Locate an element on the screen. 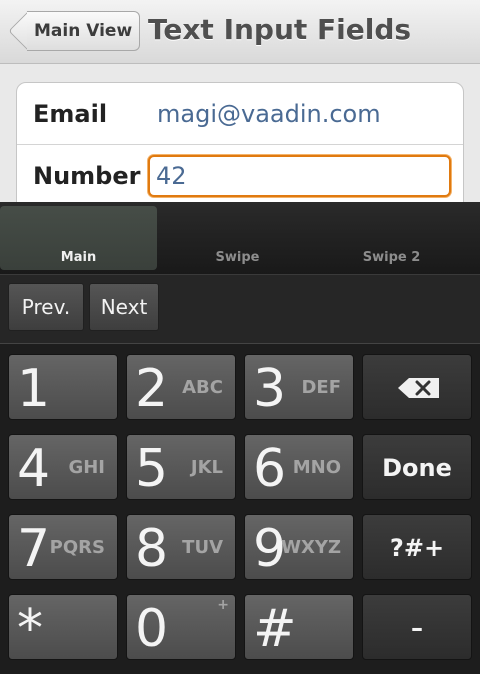 This screenshot has width=480, height=674. key-0-digit: 0 is located at coordinates (152, 629).